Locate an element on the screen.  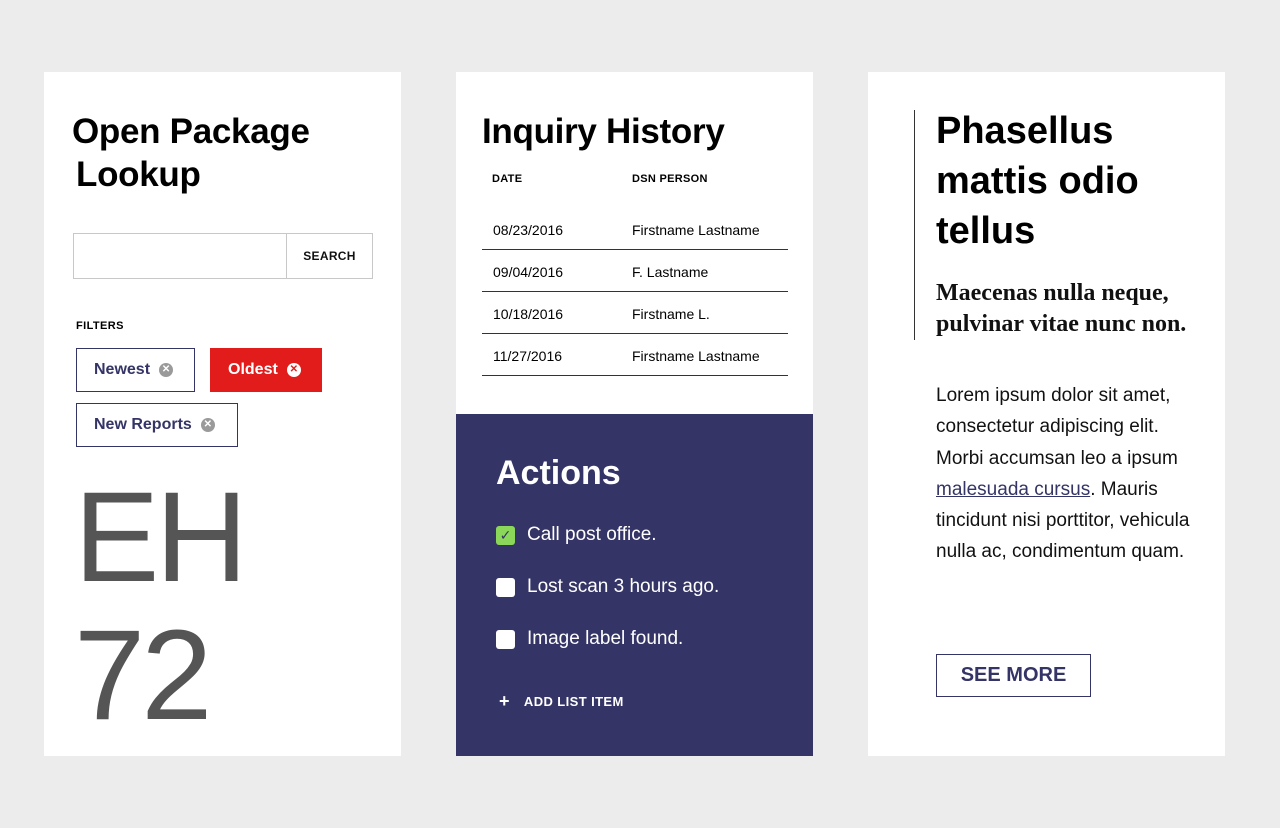
todo-item: ✓ Call post office. is located at coordinates (576, 535).